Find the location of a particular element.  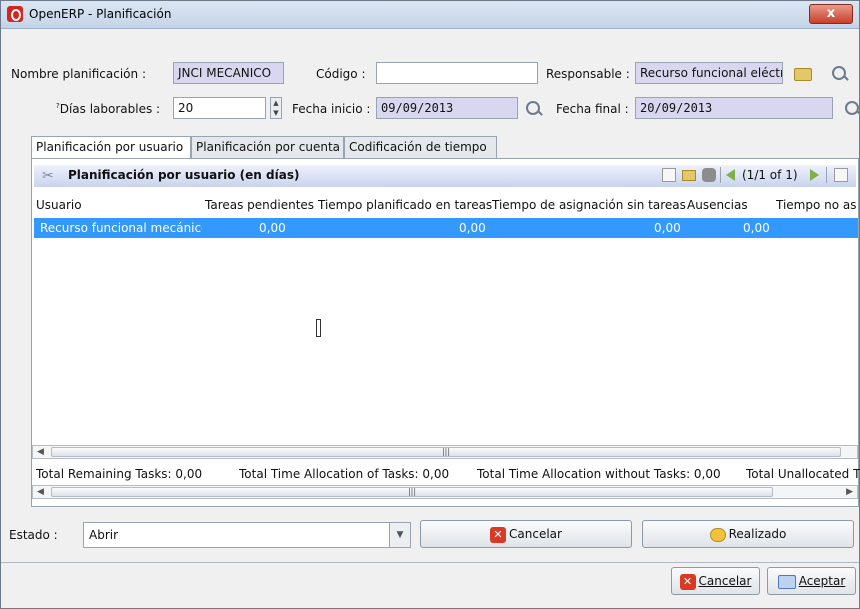

total-time-allocation-tasks: Total Time Allocation of Tasks: 0,00 is located at coordinates (344, 474).